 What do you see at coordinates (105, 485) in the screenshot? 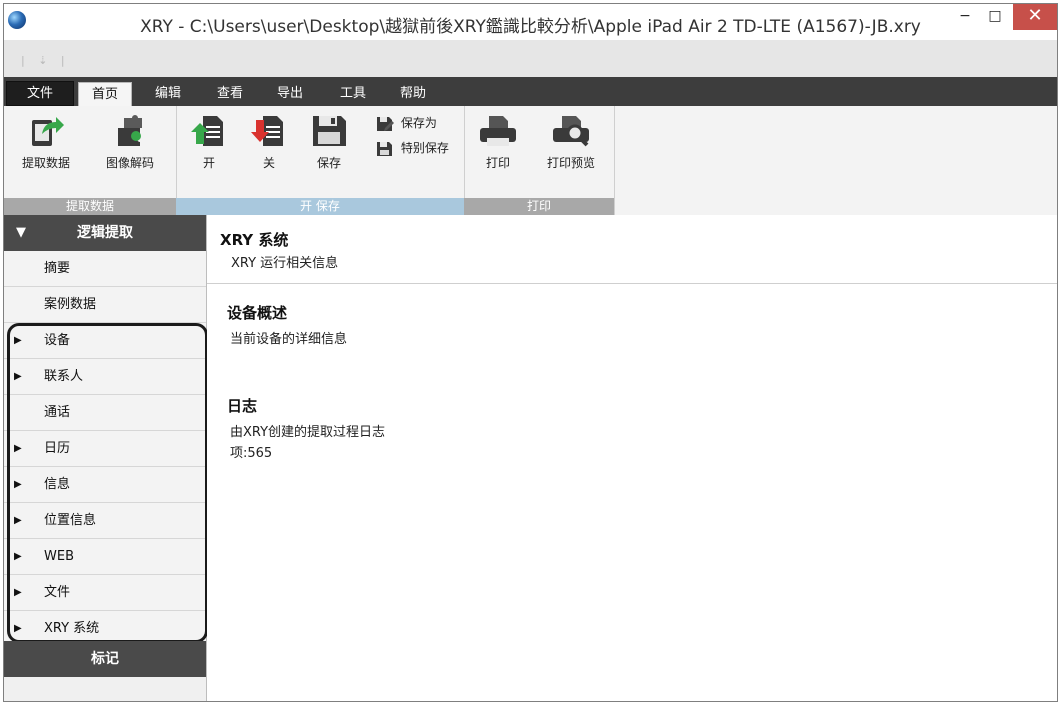
I see `sidebar-item-messages: ▶ 信息` at bounding box center [105, 485].